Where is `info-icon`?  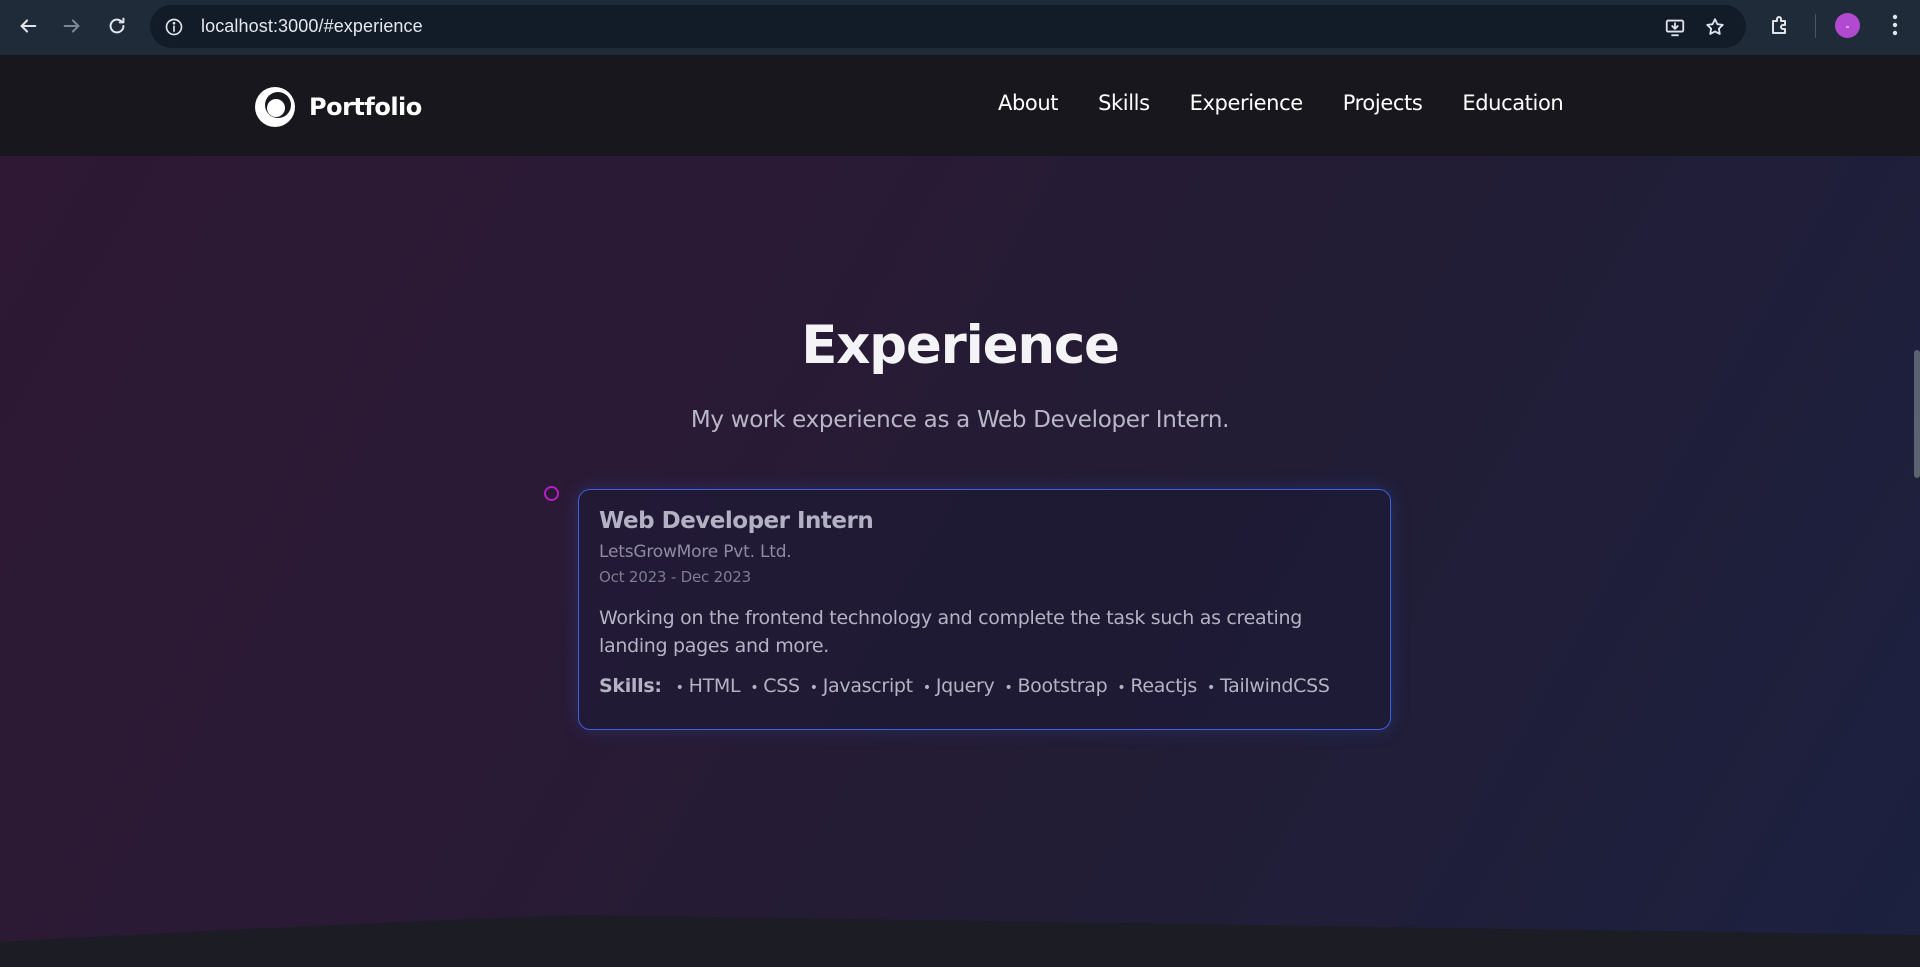
info-icon is located at coordinates (174, 27).